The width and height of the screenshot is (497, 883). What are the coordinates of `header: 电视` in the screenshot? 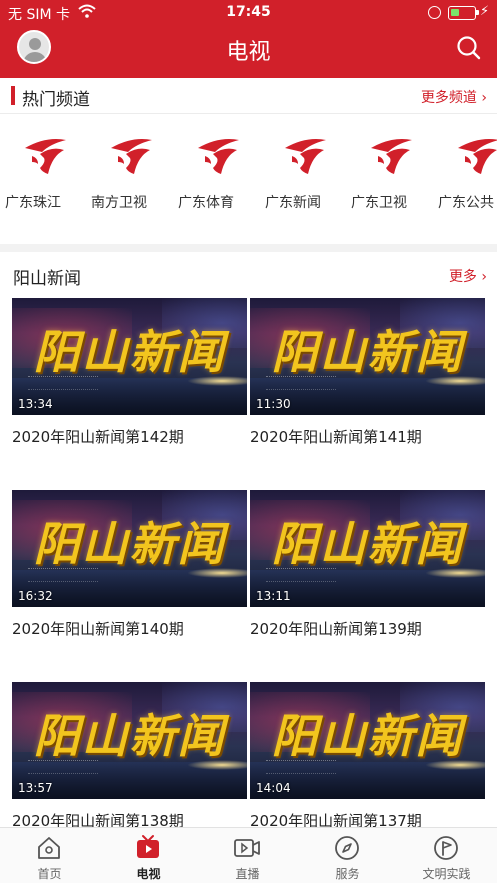 It's located at (248, 52).